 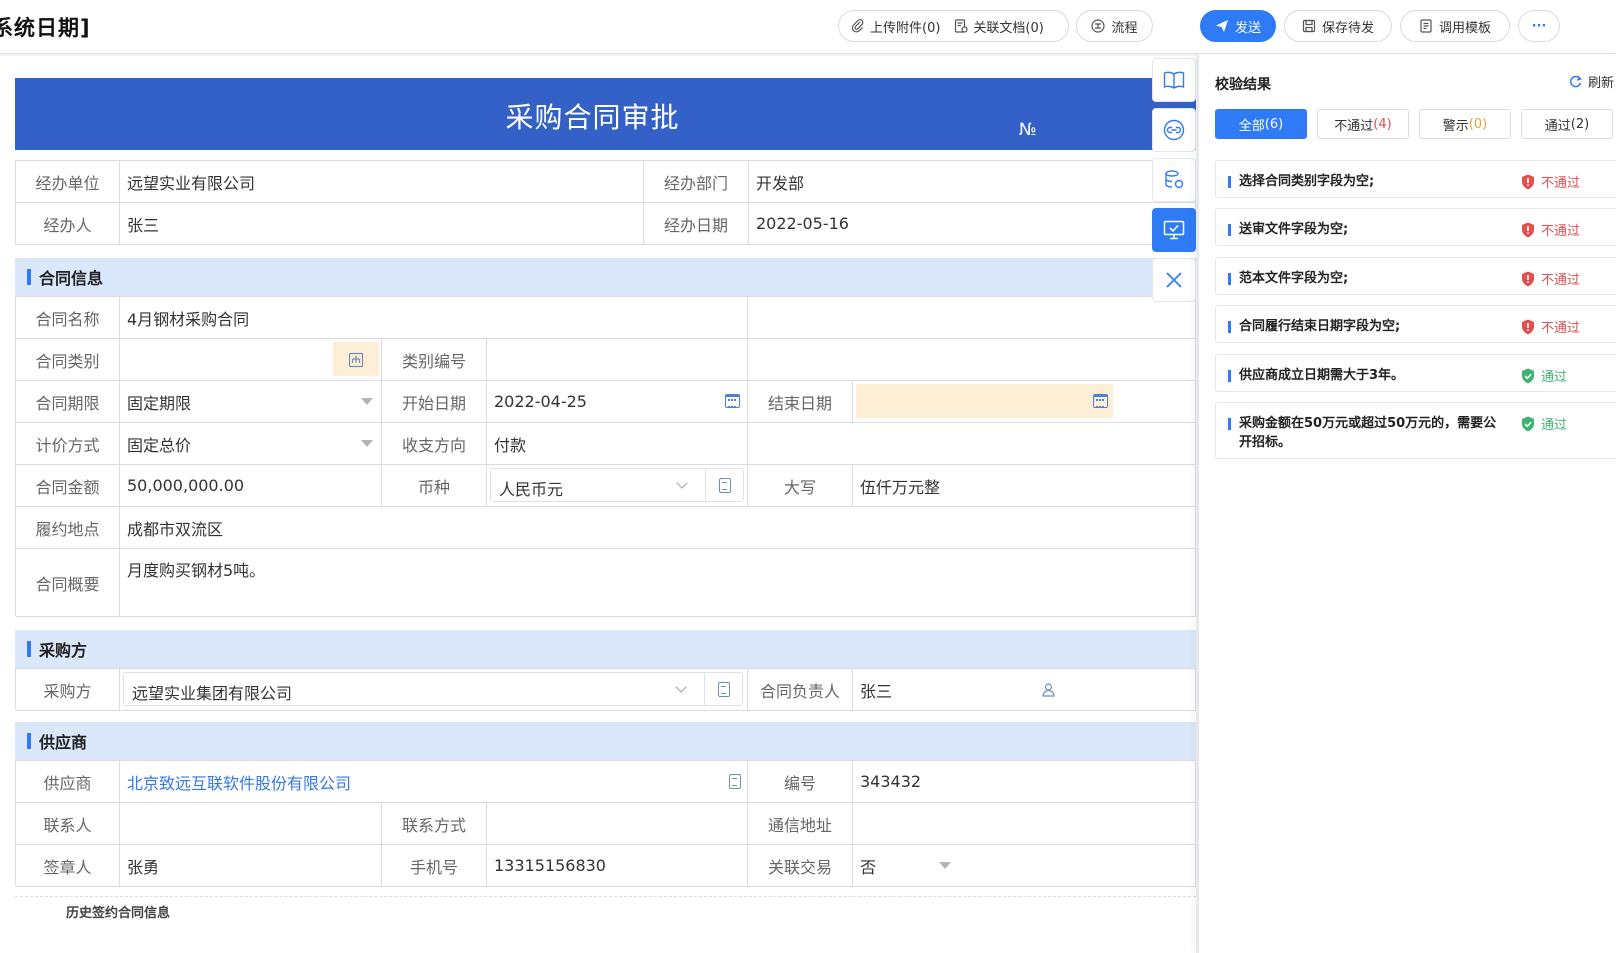 I want to click on related-docs-label: 关联文档(0), so click(x=1008, y=28).